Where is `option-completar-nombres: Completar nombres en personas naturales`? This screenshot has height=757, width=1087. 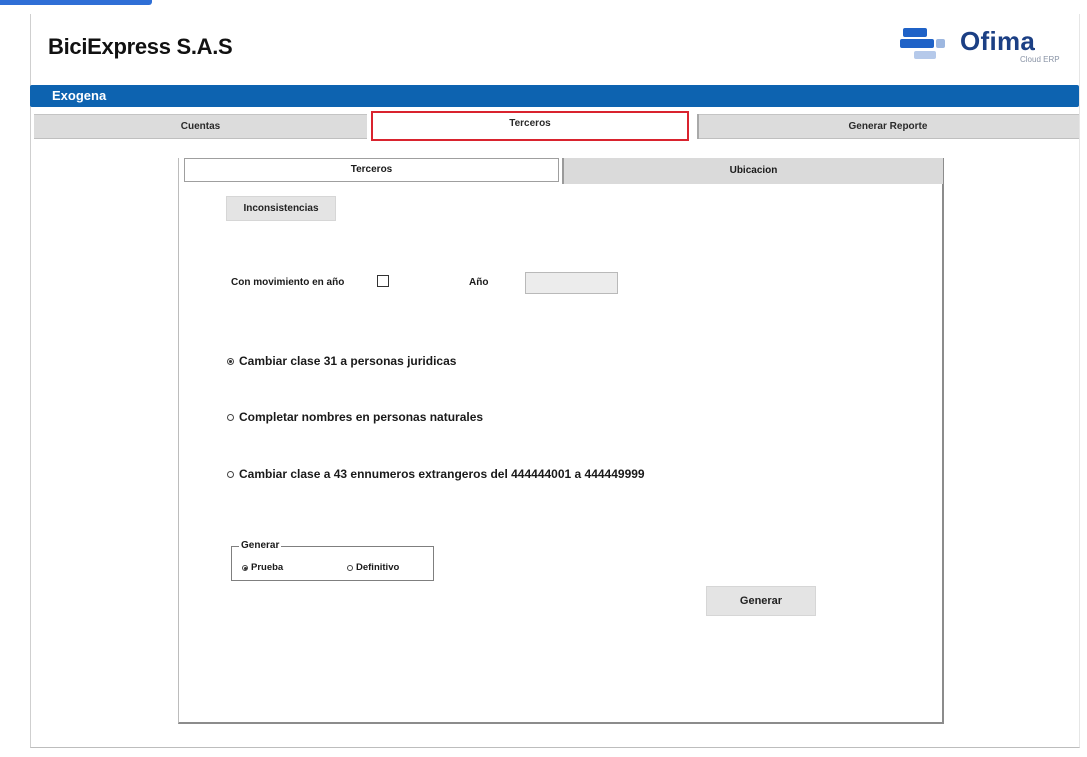 option-completar-nombres: Completar nombres en personas naturales is located at coordinates (355, 417).